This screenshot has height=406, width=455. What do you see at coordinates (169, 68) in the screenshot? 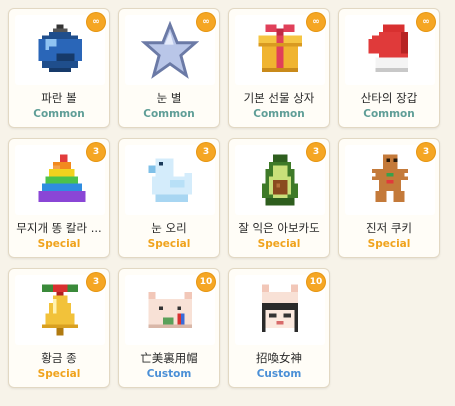
I see `item-card: ∞ 눈 별 Common` at bounding box center [169, 68].